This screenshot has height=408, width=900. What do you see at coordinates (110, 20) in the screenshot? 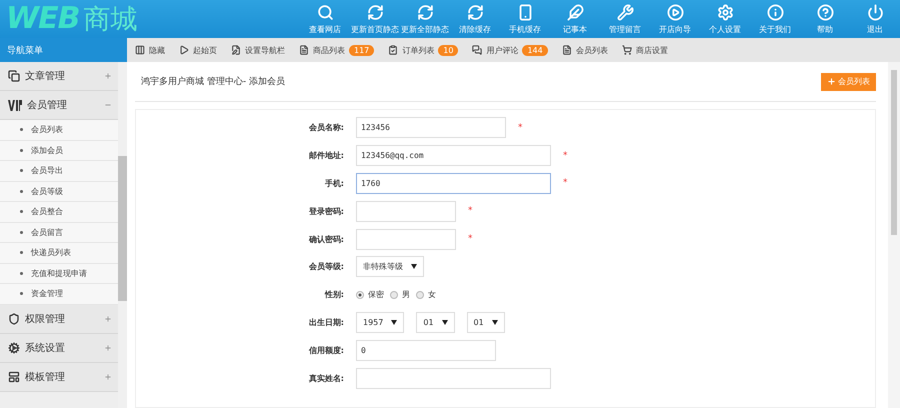
I see `logo-text: 商城` at bounding box center [110, 20].